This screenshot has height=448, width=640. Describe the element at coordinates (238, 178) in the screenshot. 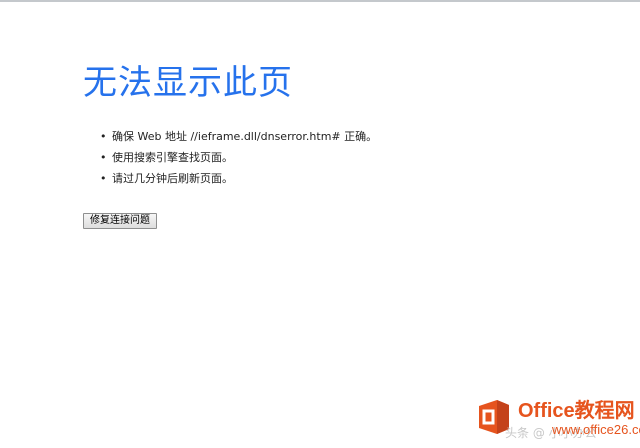

I see `suggestion-item-refresh-later: • 请过几分钟后刷新页面。` at that location.